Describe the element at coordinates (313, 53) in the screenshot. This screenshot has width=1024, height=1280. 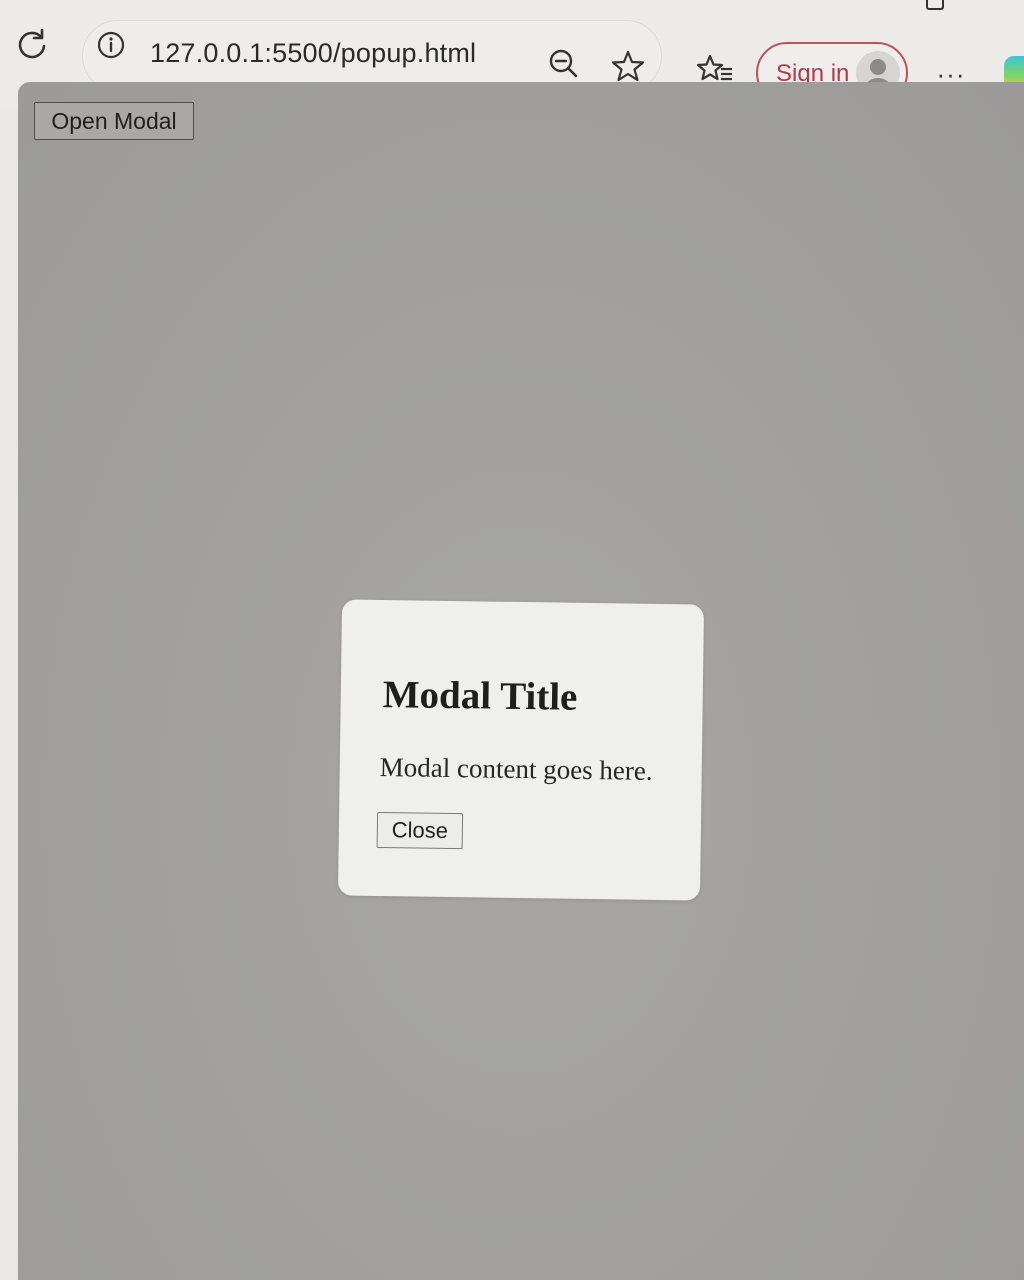
I see `url-text: 127.0.0.1:5500/popup.html` at that location.